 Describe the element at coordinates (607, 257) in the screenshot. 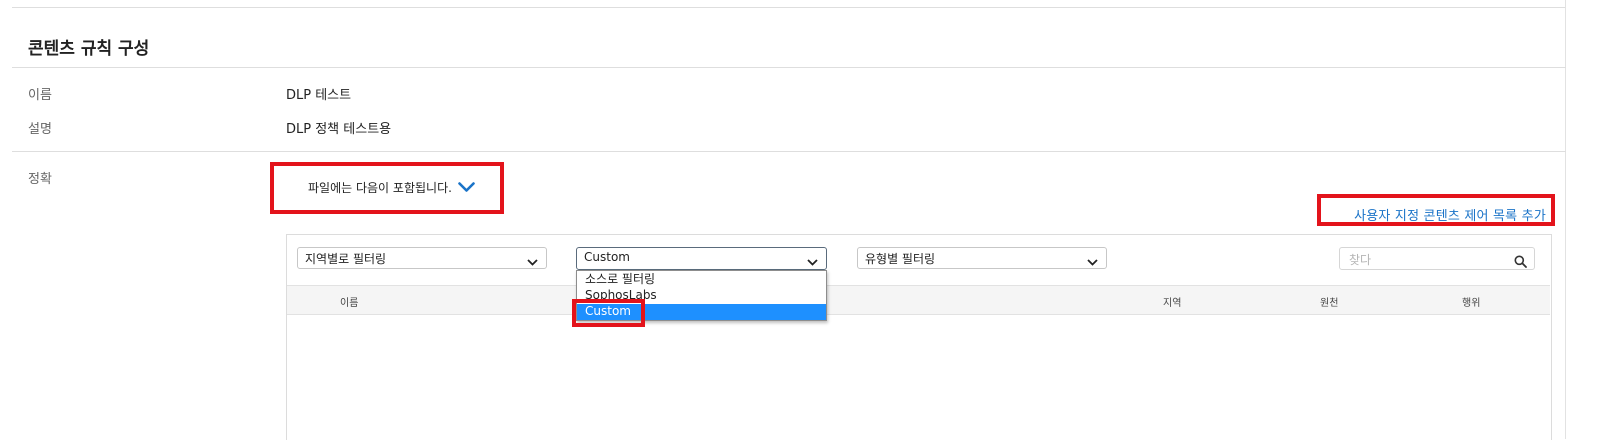

I see `source-filter-value: Custom` at that location.